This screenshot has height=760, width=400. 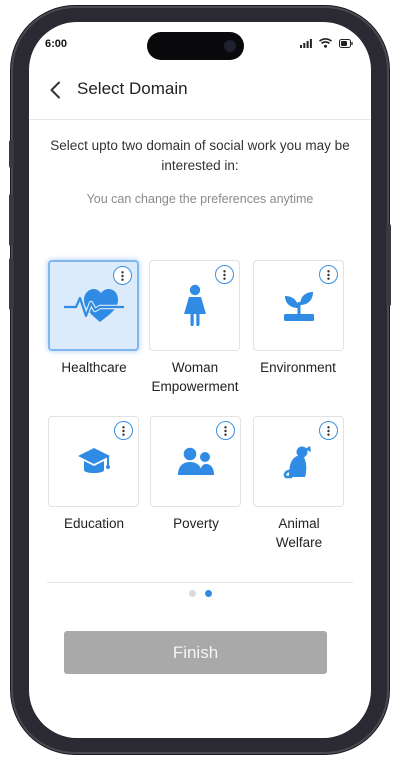 I want to click on heartbeat-icon, so click(x=93, y=305).